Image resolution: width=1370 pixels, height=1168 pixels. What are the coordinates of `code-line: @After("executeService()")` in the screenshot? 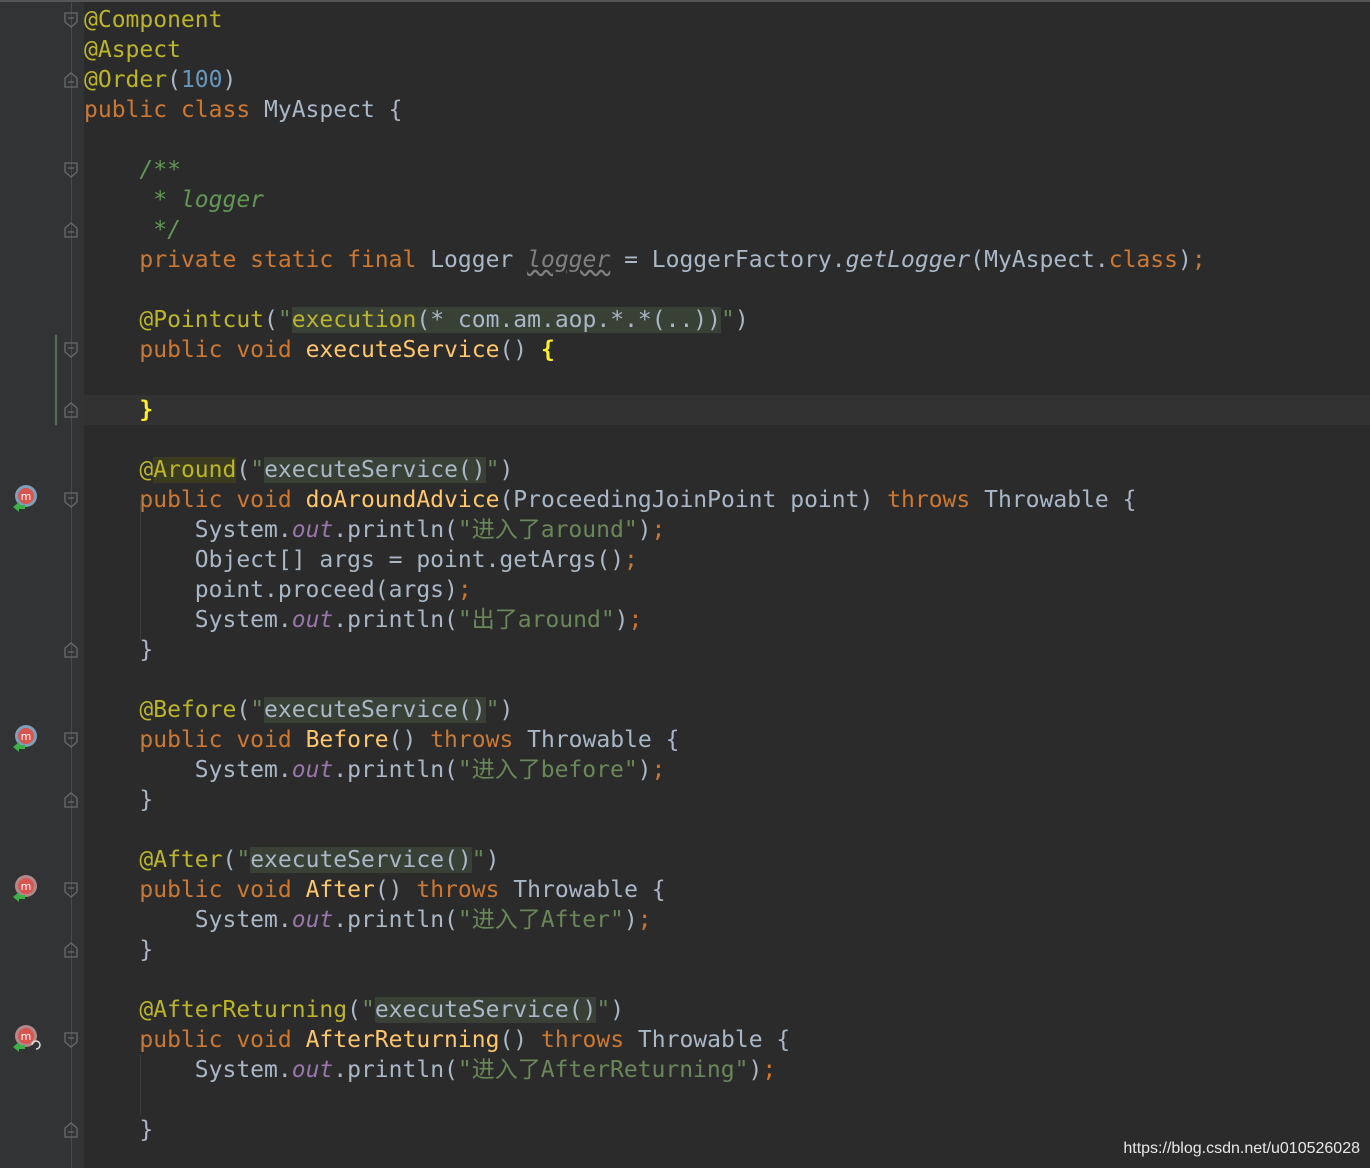 It's located at (291, 860).